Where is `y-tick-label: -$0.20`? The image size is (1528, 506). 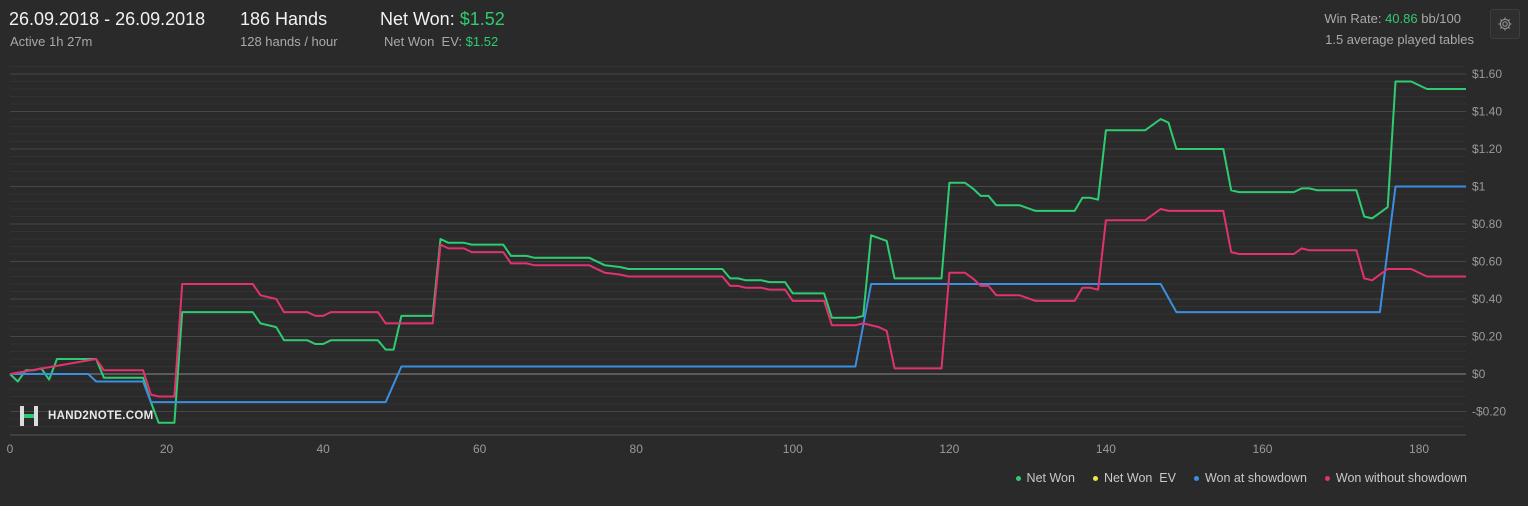
y-tick-label: -$0.20 is located at coordinates (1489, 412).